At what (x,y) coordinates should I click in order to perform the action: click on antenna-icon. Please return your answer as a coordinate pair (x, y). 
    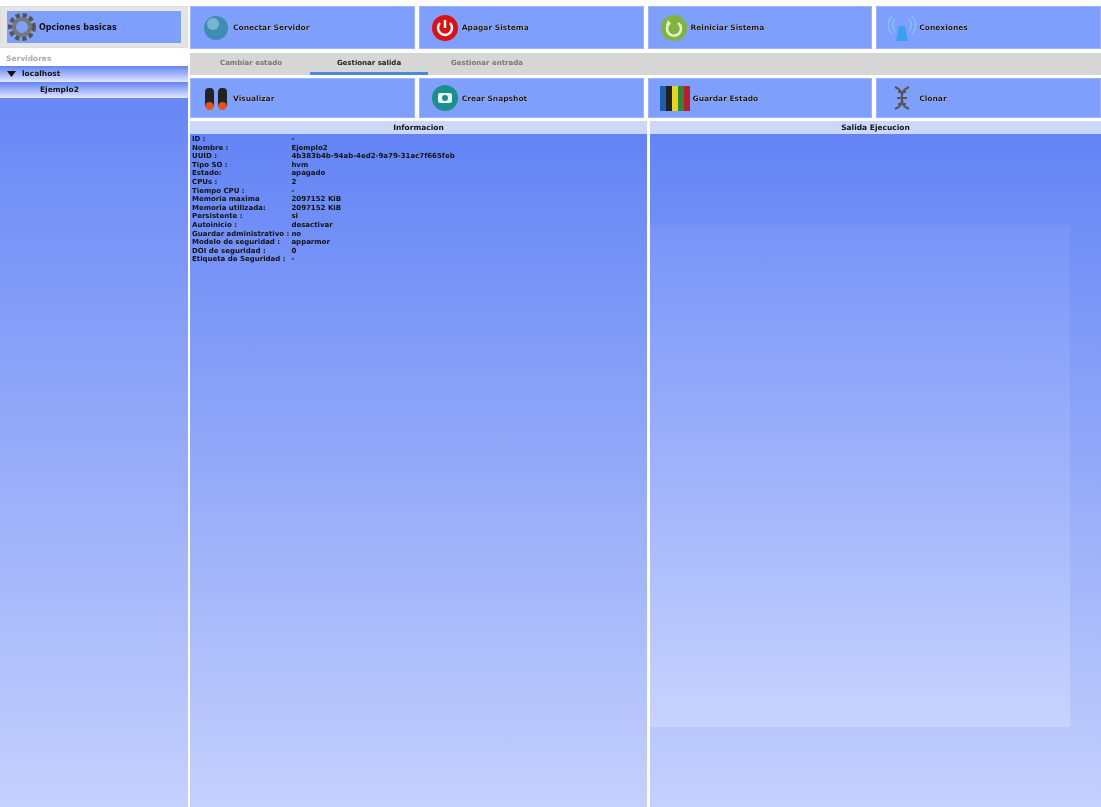
    Looking at the image, I should click on (902, 27).